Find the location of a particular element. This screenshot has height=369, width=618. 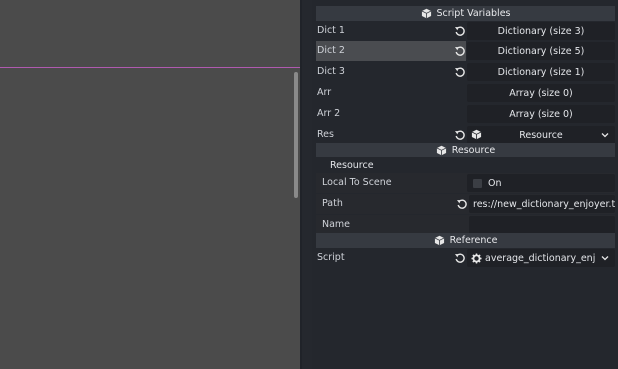

property-row-script: Script average_dictionary_enj is located at coordinates (465, 258).